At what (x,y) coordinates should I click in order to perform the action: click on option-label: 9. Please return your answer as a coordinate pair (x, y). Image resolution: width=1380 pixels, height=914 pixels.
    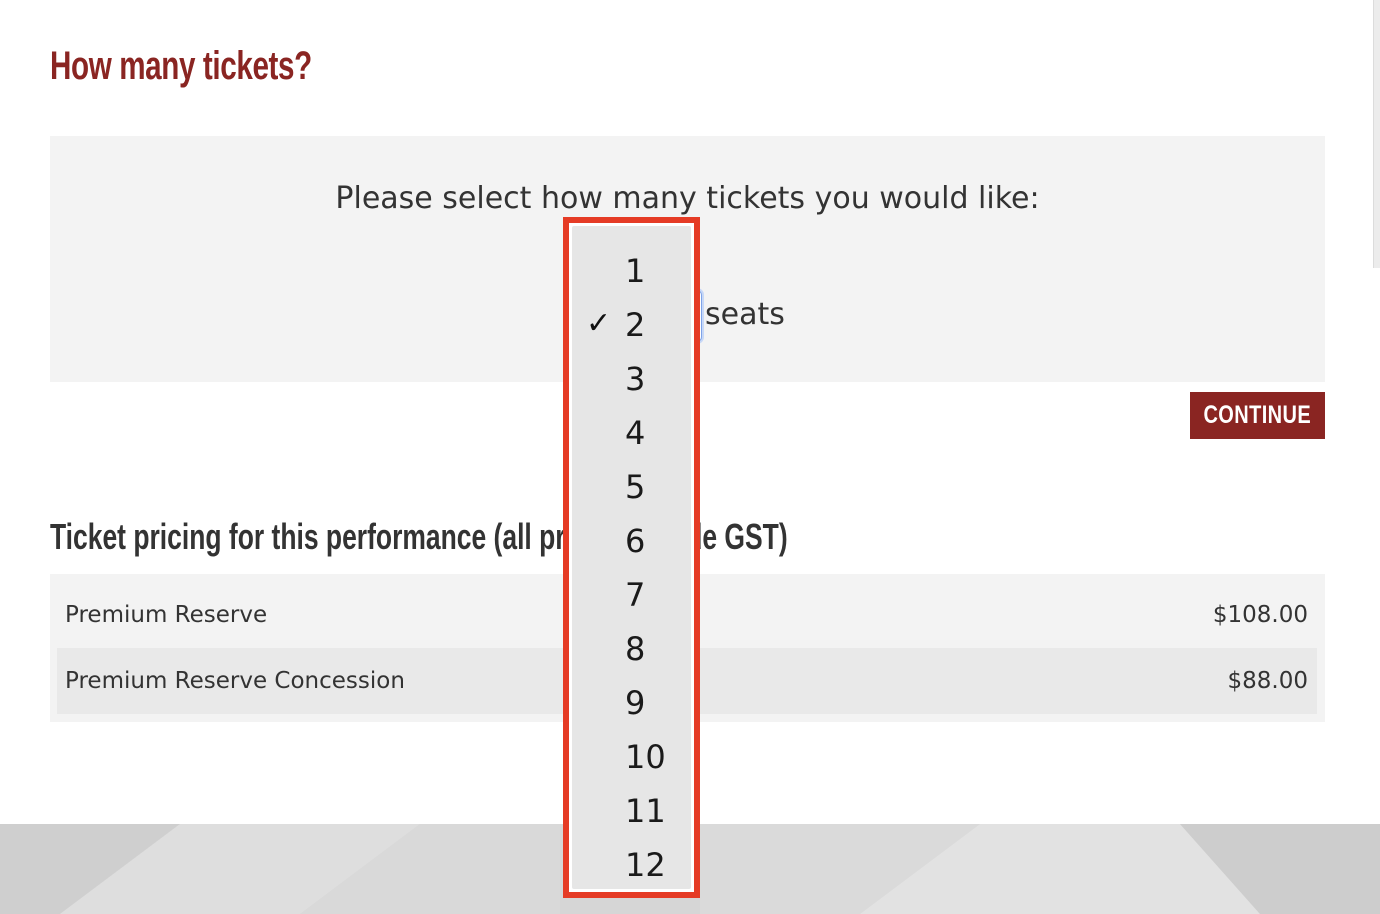
    Looking at the image, I should click on (635, 703).